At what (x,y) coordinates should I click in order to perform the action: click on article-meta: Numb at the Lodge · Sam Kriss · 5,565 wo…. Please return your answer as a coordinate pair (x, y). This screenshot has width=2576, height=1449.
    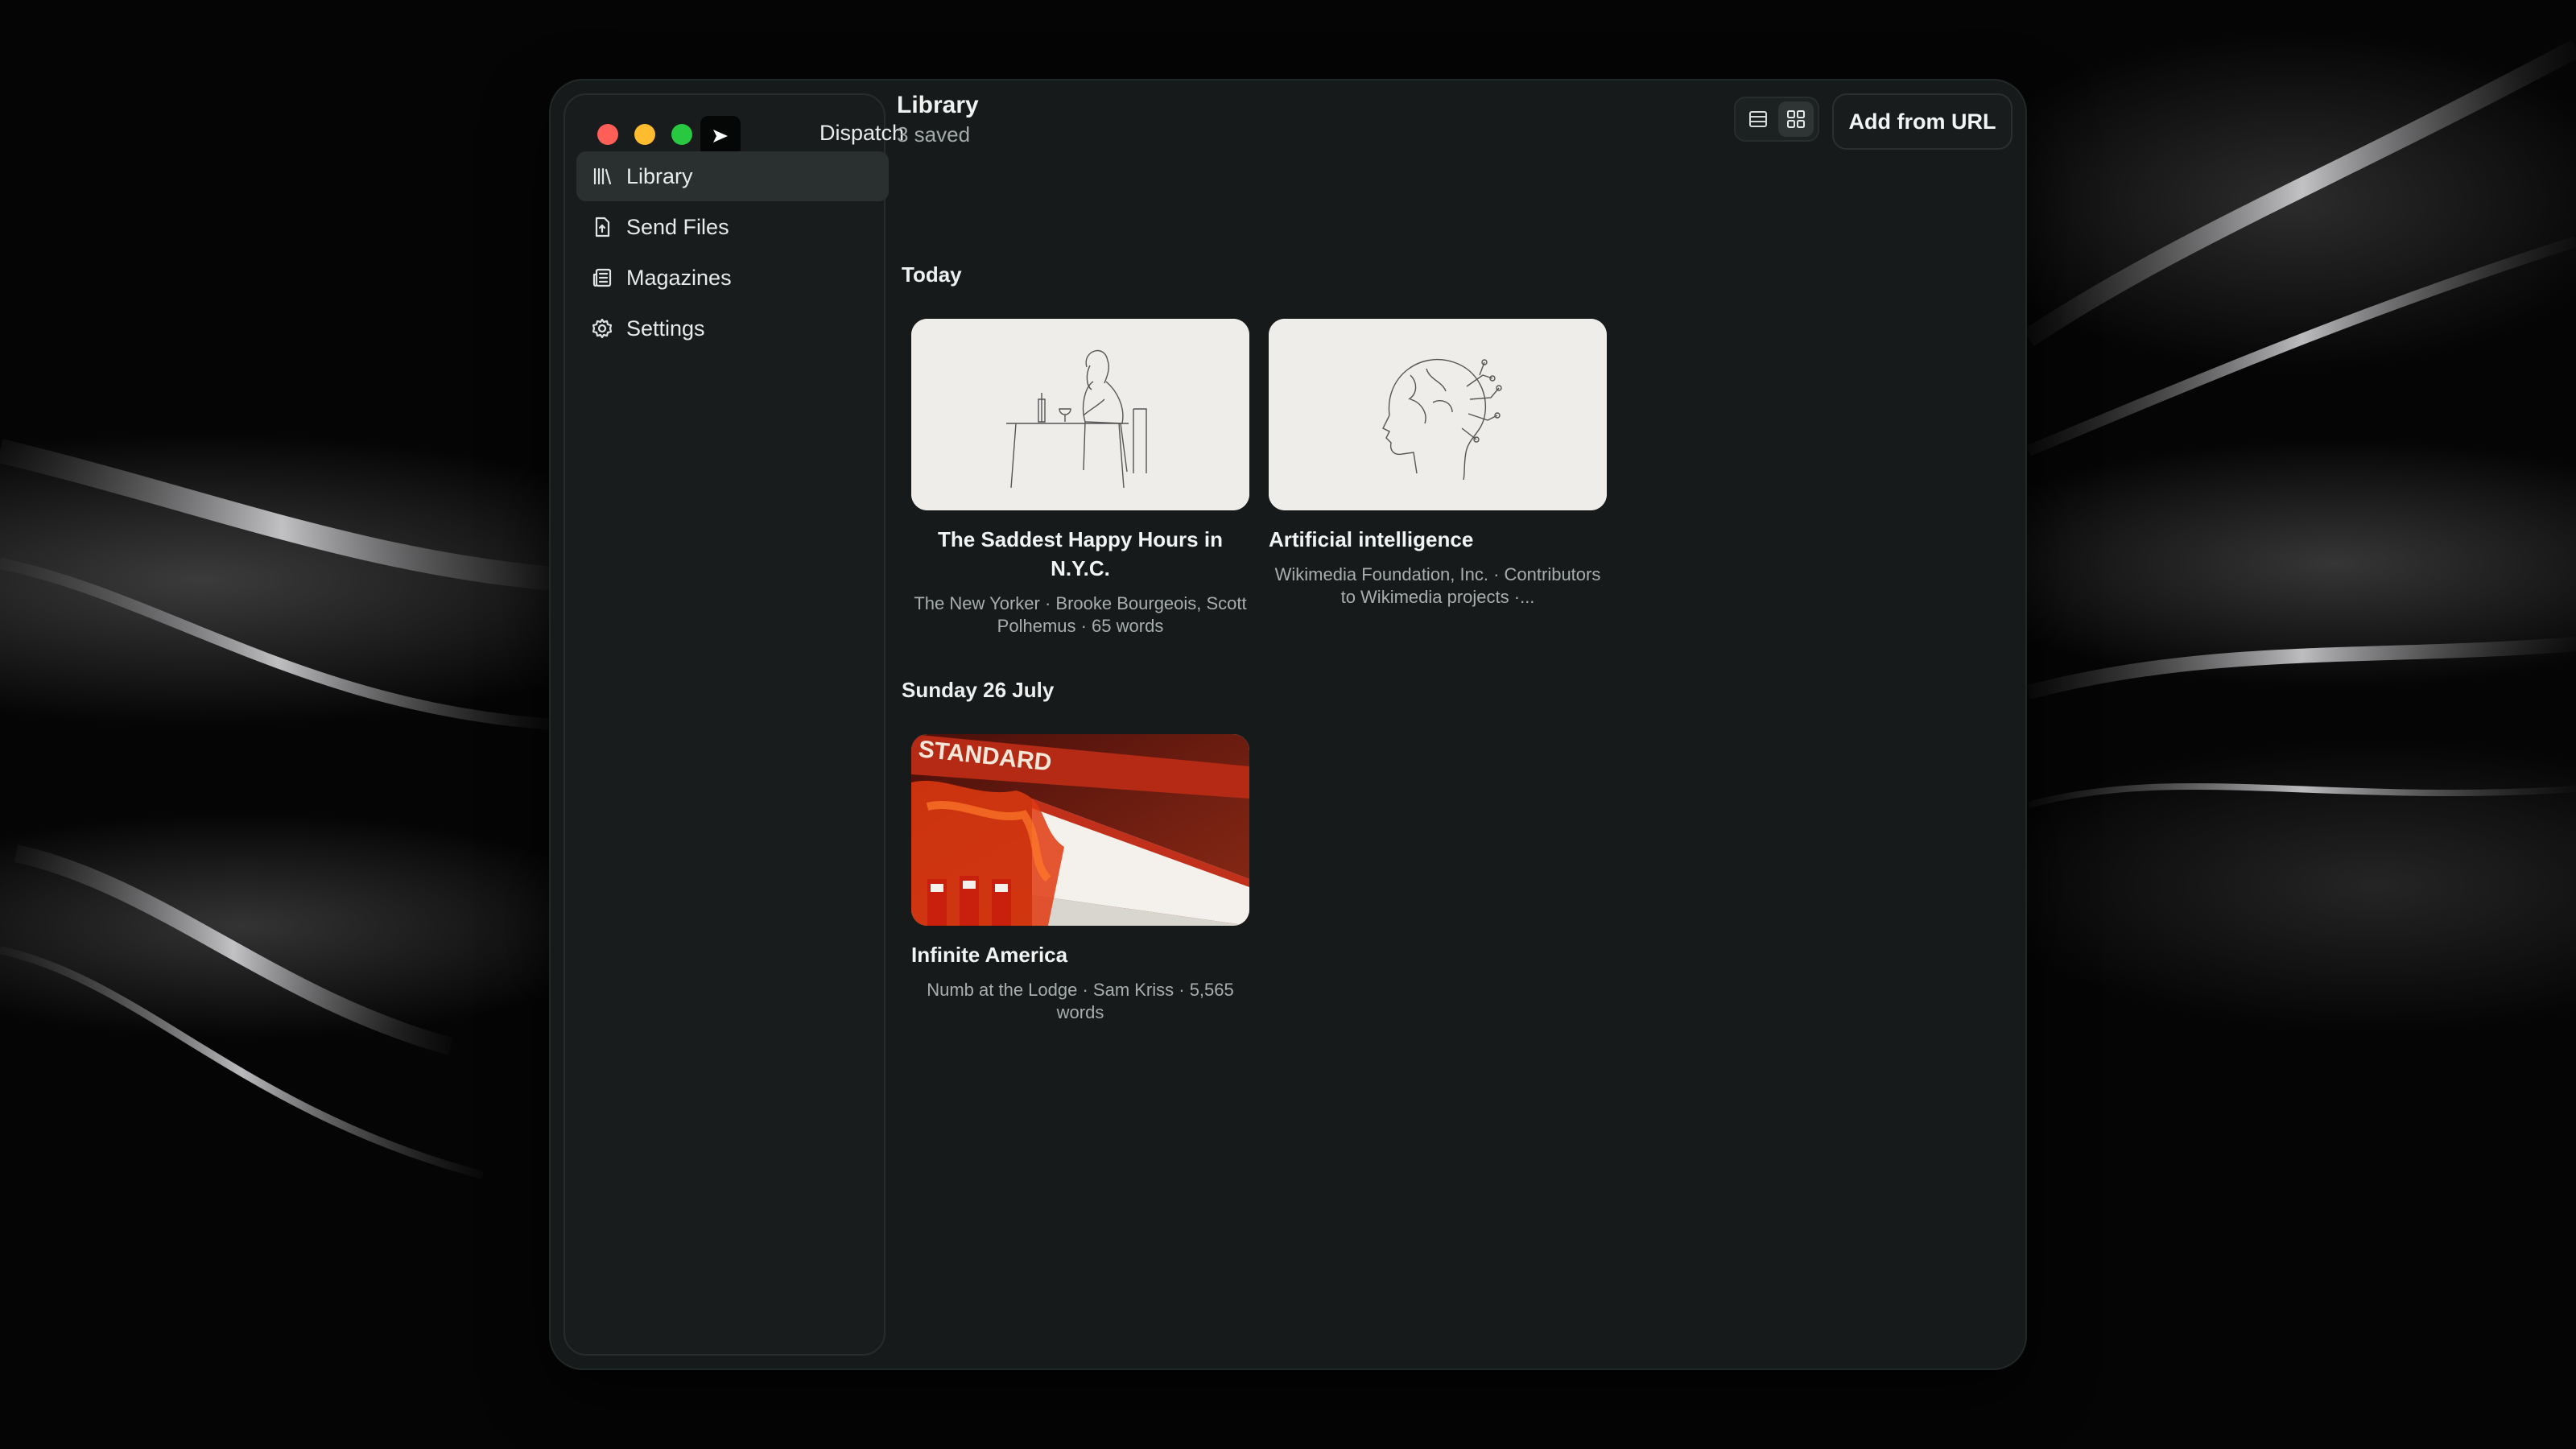
    Looking at the image, I should click on (1080, 1001).